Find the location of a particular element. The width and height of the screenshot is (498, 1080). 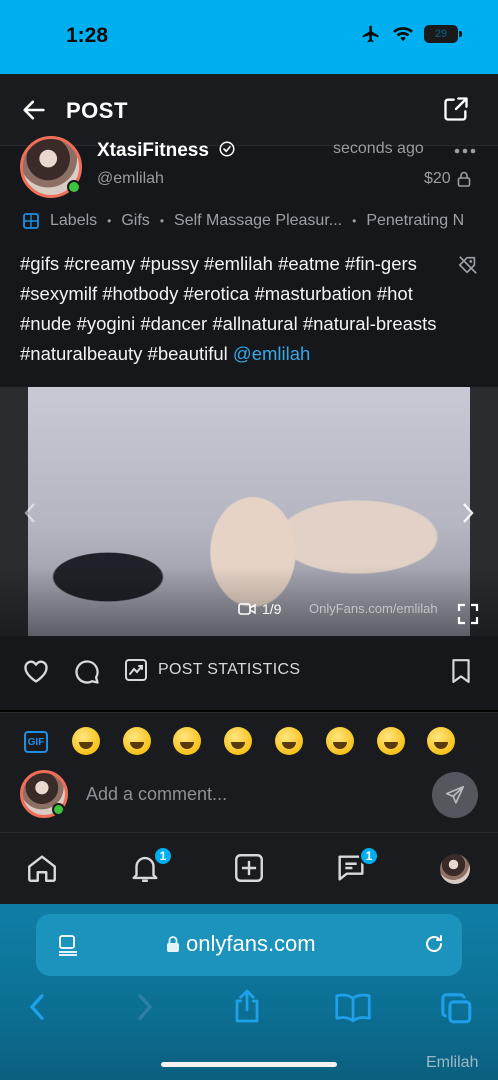

messages-badge: 1 is located at coordinates (369, 856).